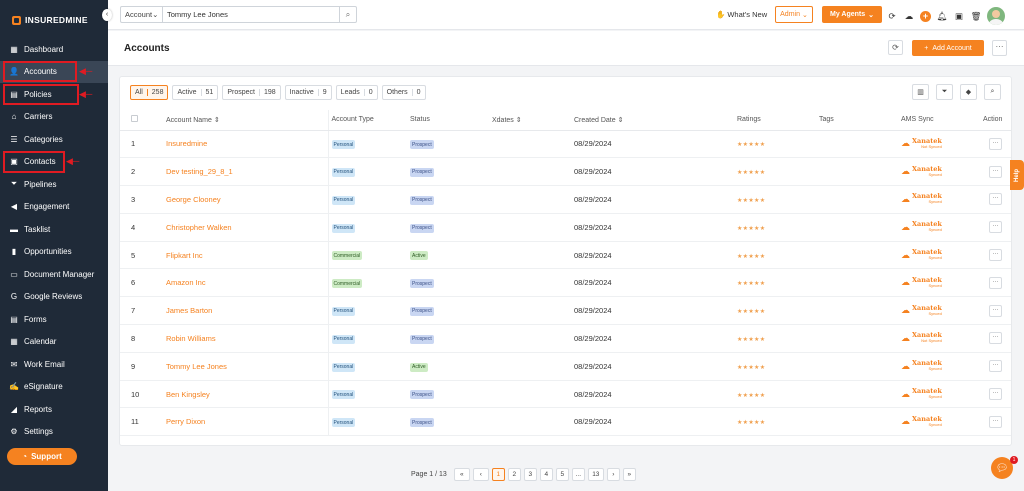 This screenshot has width=1024, height=491. Describe the element at coordinates (403, 92) in the screenshot. I see `filter-chip-others: Others 0` at that location.